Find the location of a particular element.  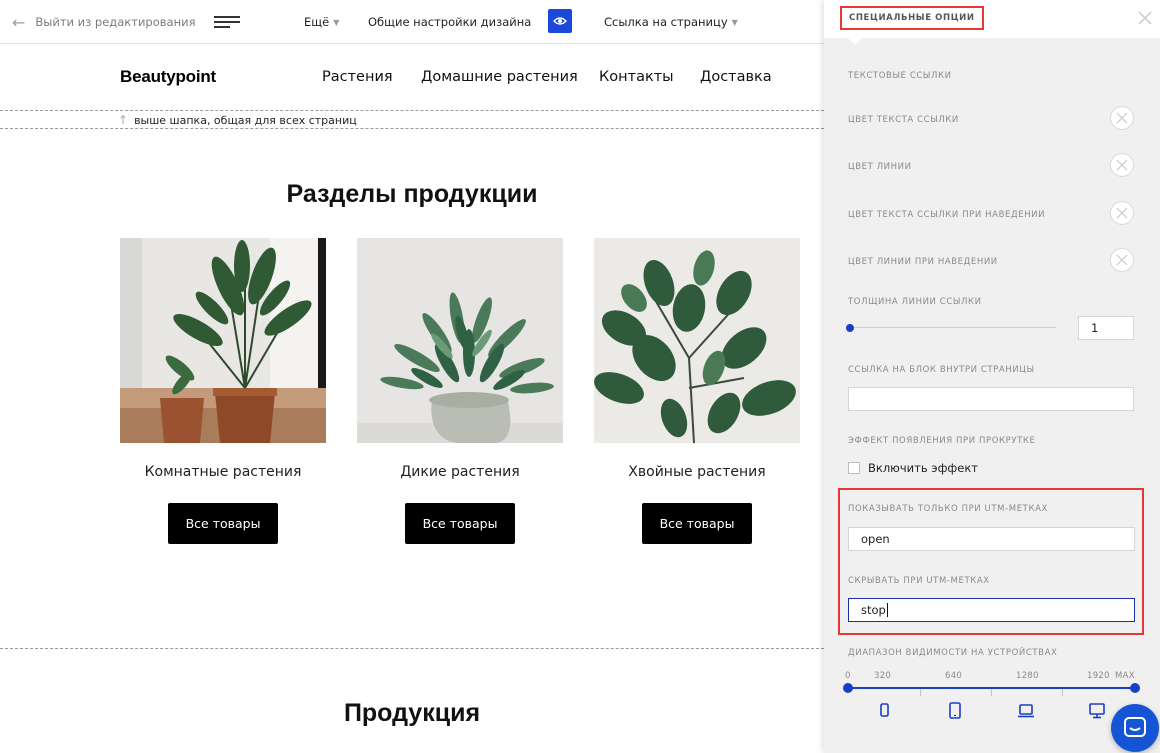

device-laptop-icon is located at coordinates (1026, 711).